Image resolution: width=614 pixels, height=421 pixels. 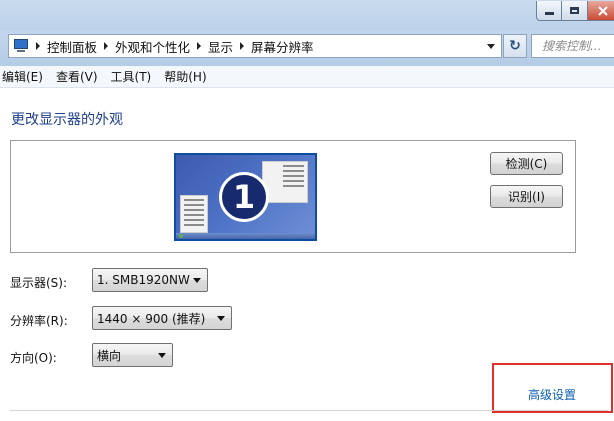 What do you see at coordinates (131, 76) in the screenshot?
I see `menu-tools: 工具(T)` at bounding box center [131, 76].